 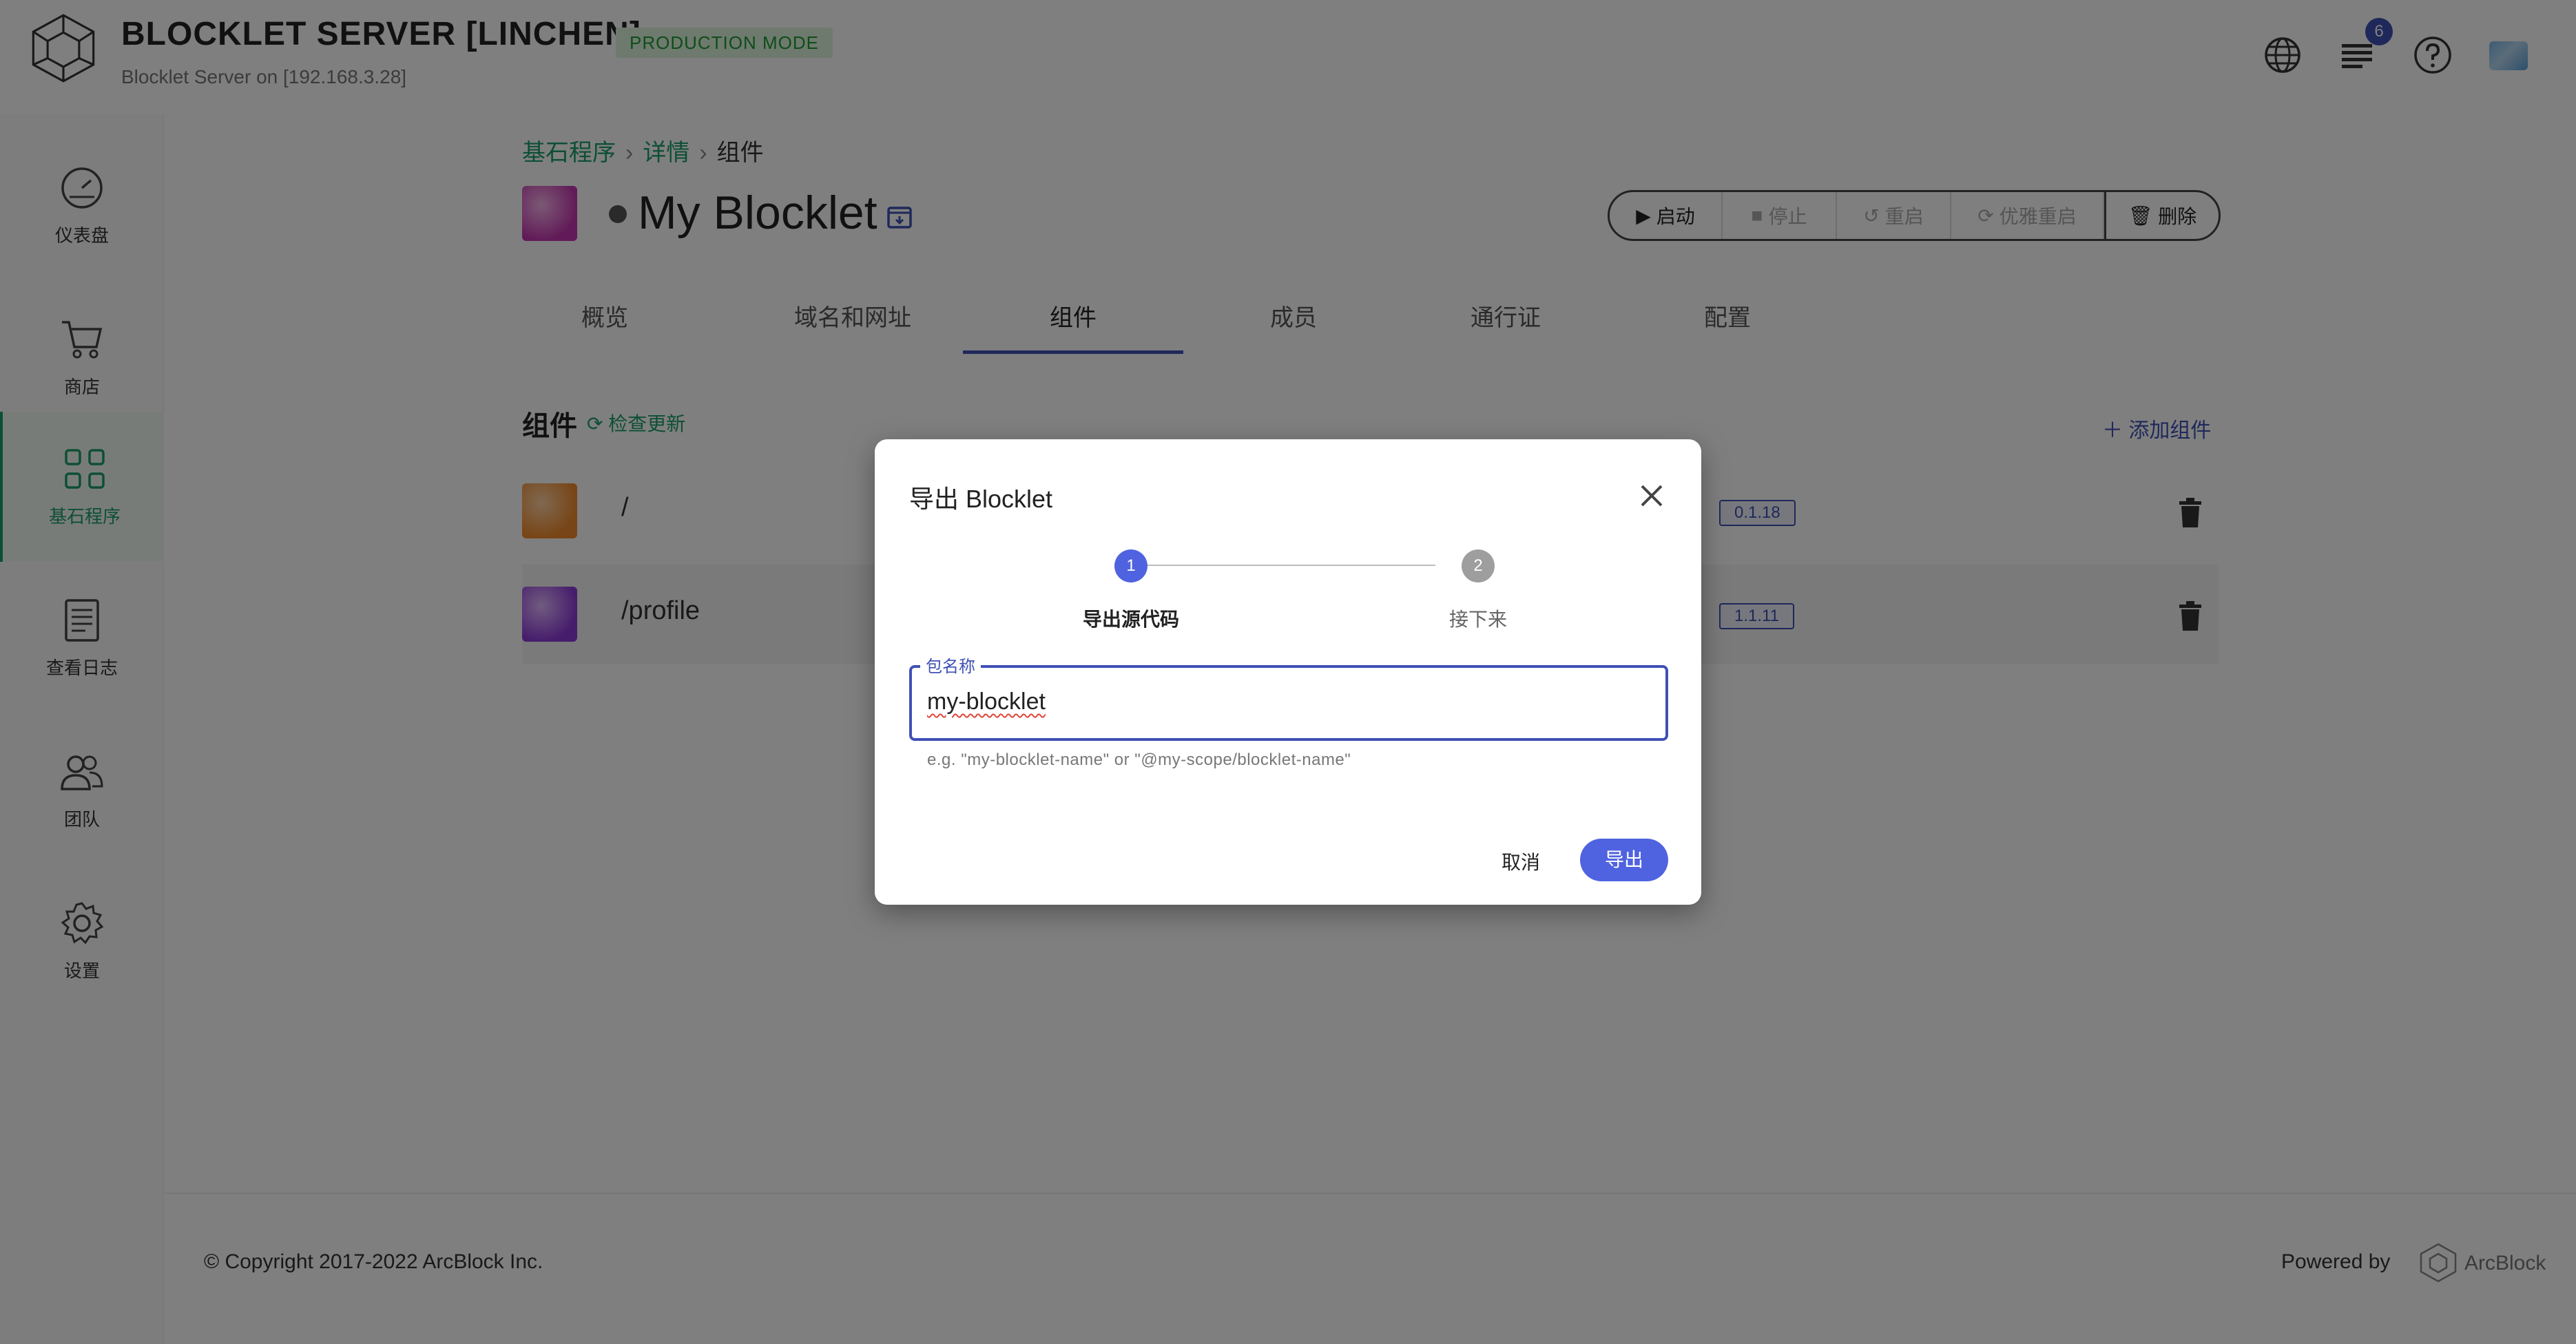 What do you see at coordinates (1624, 860) in the screenshot?
I see `export-button: 导出` at bounding box center [1624, 860].